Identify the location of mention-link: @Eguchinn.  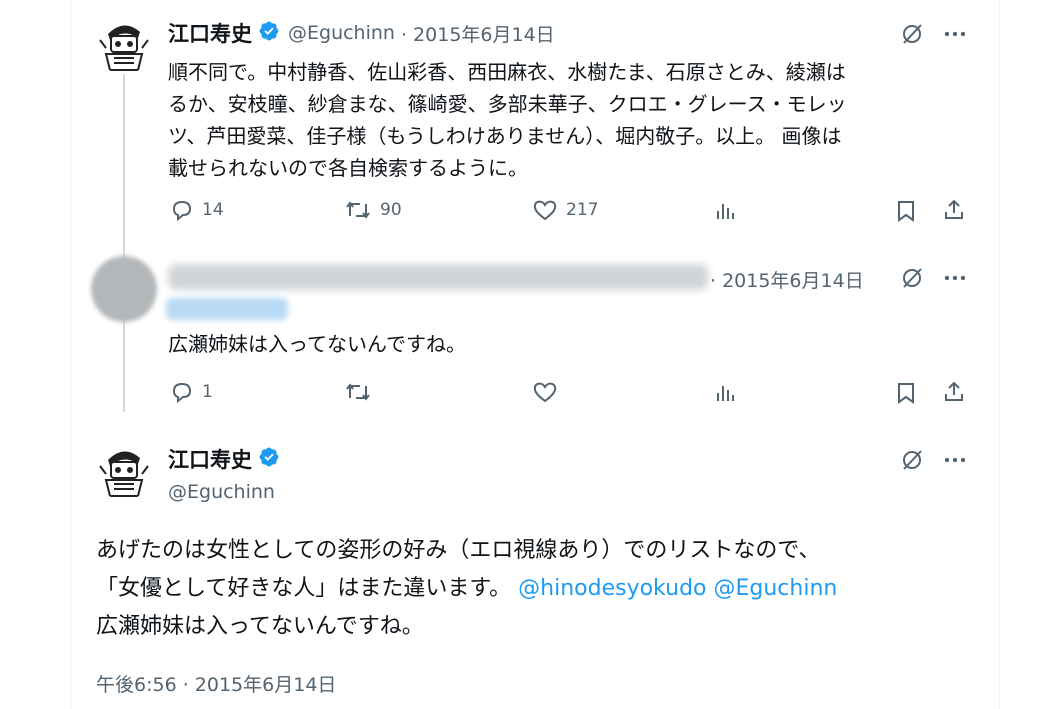
(776, 588).